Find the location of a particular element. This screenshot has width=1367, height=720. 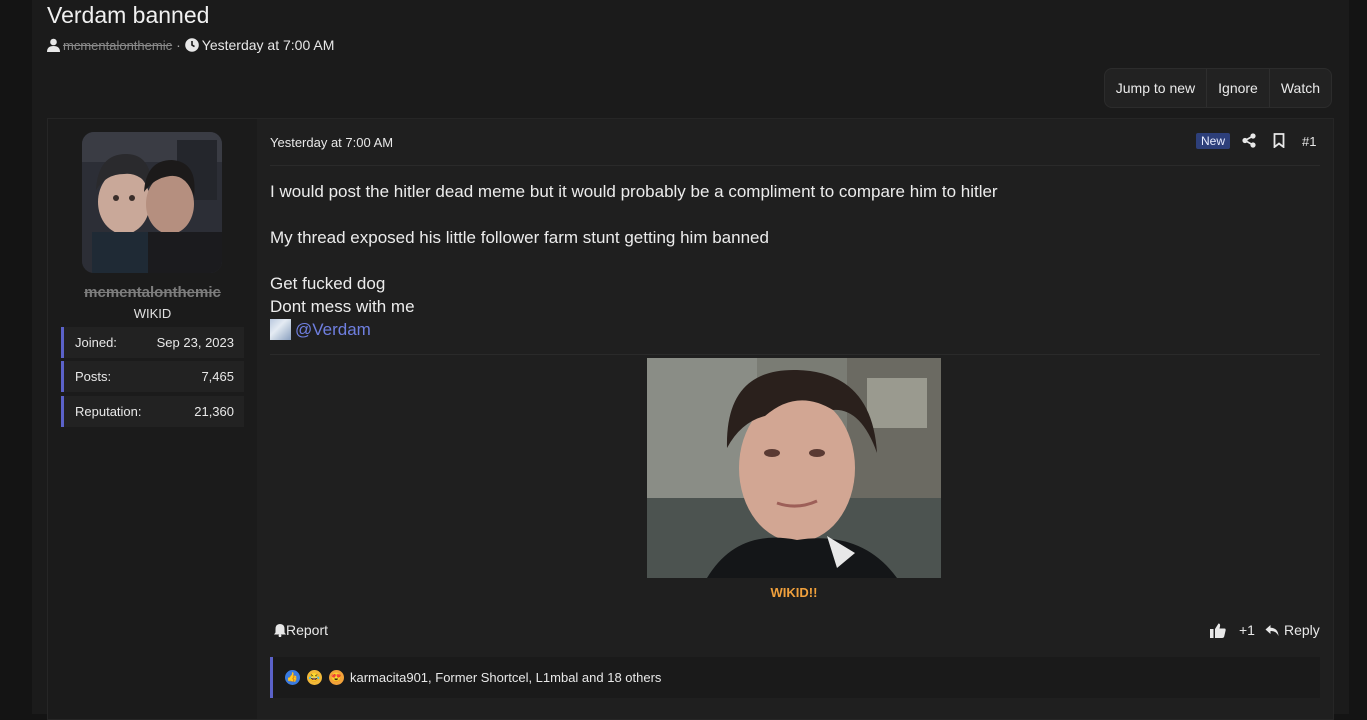

image-caption: WIKID!! is located at coordinates (794, 592).